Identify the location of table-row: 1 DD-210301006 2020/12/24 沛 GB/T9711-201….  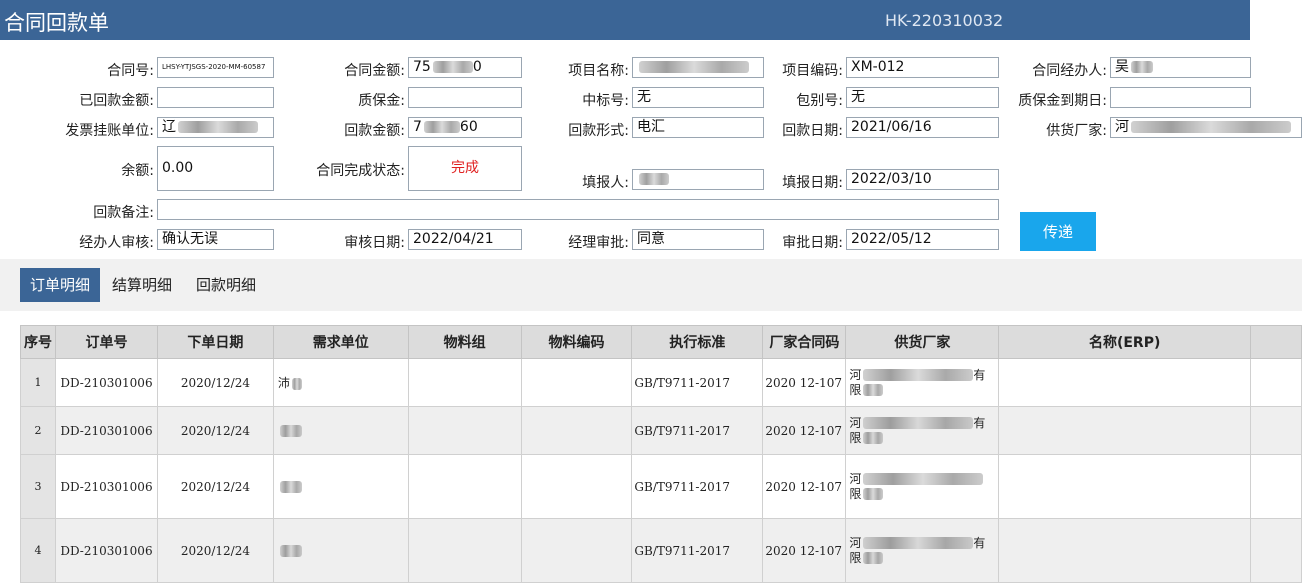
(661, 382).